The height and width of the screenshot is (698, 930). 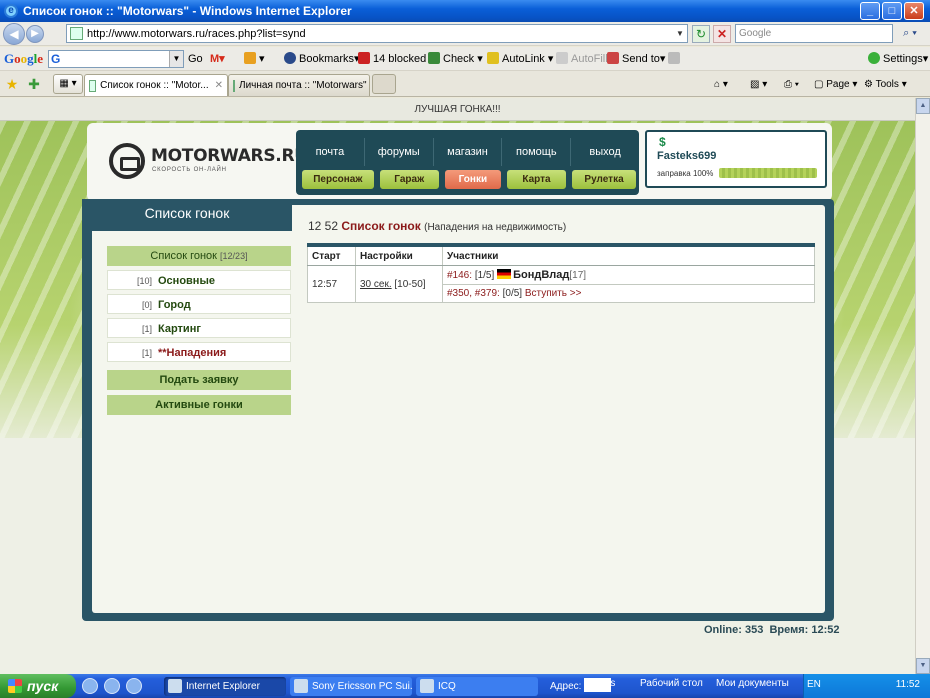 What do you see at coordinates (330, 152) in the screenshot?
I see `nav-mail: почта` at bounding box center [330, 152].